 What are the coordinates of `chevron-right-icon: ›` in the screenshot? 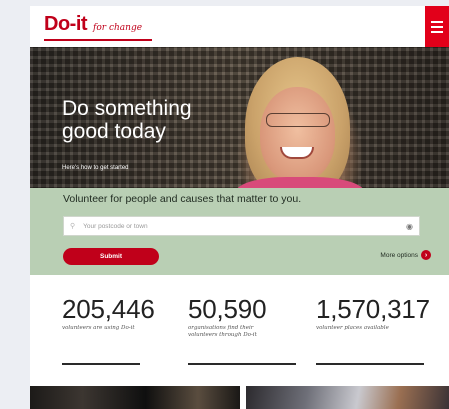 It's located at (426, 255).